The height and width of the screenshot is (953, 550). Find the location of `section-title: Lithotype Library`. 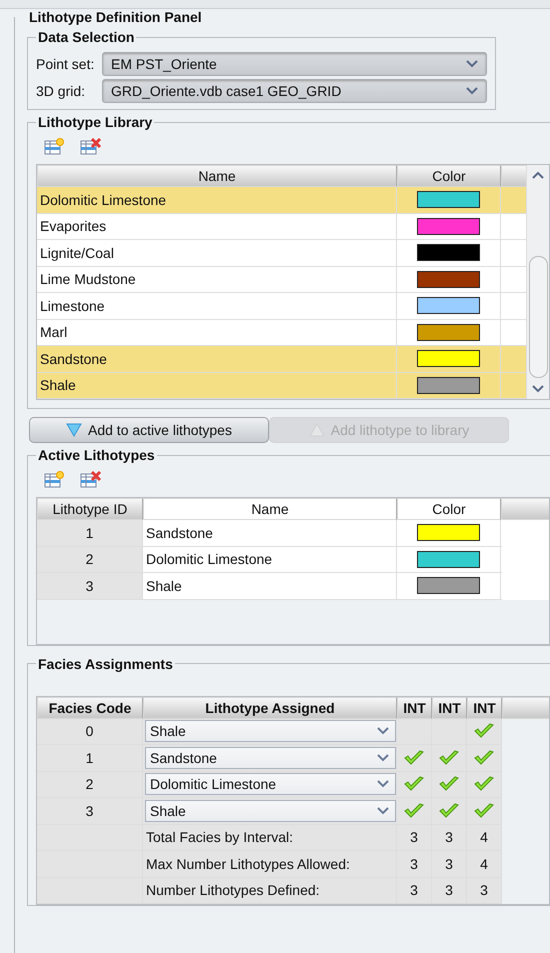

section-title: Lithotype Library is located at coordinates (95, 122).